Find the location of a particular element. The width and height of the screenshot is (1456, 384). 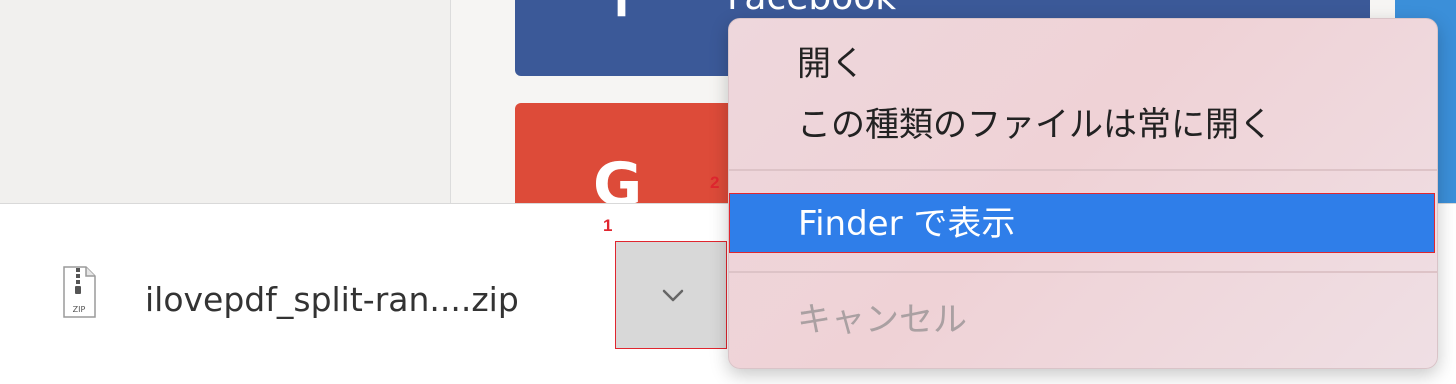

download-options-button is located at coordinates (671, 295).